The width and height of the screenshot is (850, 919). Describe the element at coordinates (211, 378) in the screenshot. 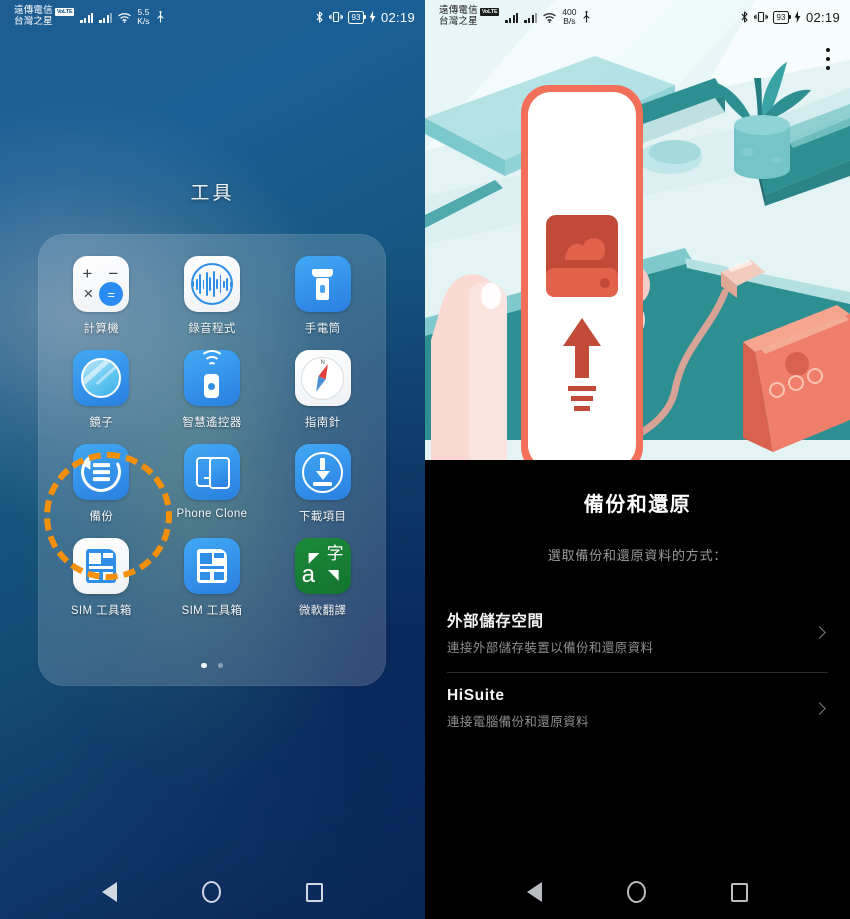

I see `smart-remote-icon` at that location.